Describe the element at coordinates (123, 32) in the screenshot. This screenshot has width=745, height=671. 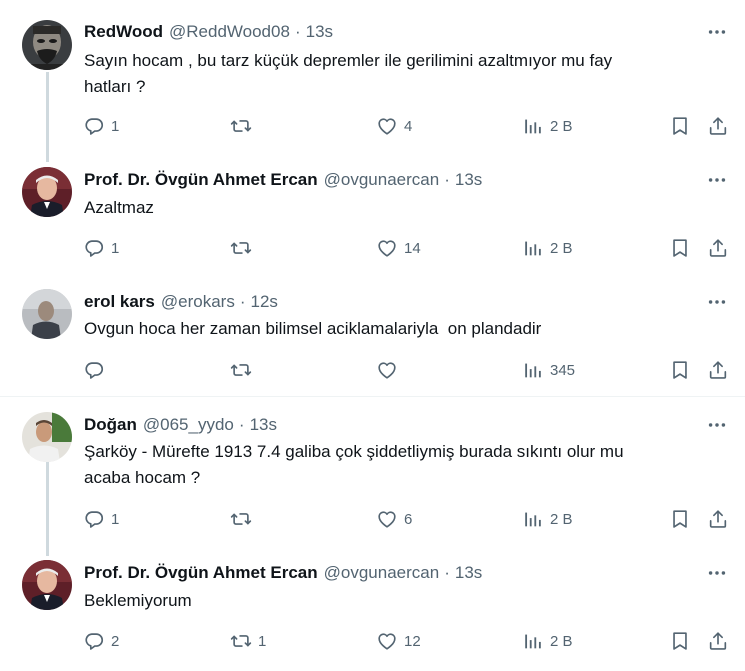
I see `display-name: RedWood` at that location.